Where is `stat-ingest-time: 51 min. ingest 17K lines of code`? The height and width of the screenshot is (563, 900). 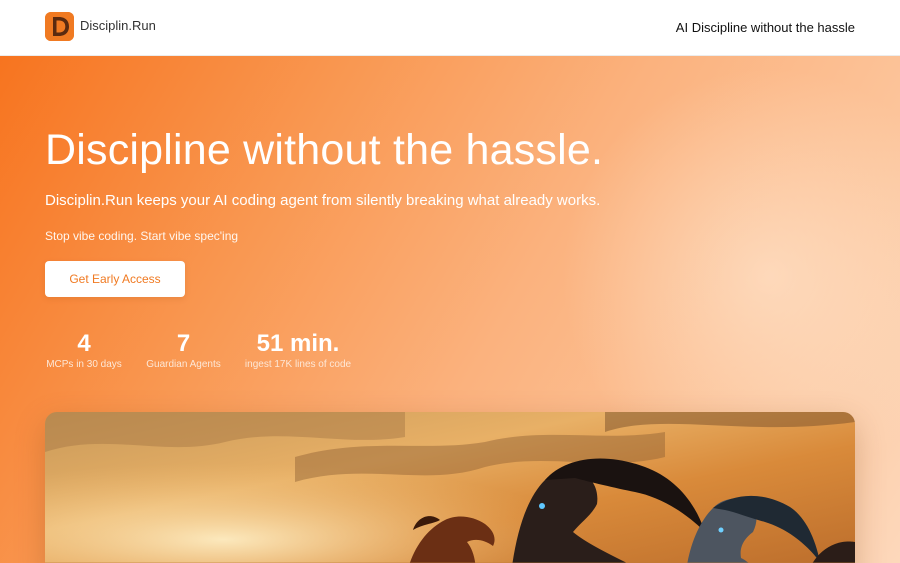 stat-ingest-time: 51 min. ingest 17K lines of code is located at coordinates (298, 350).